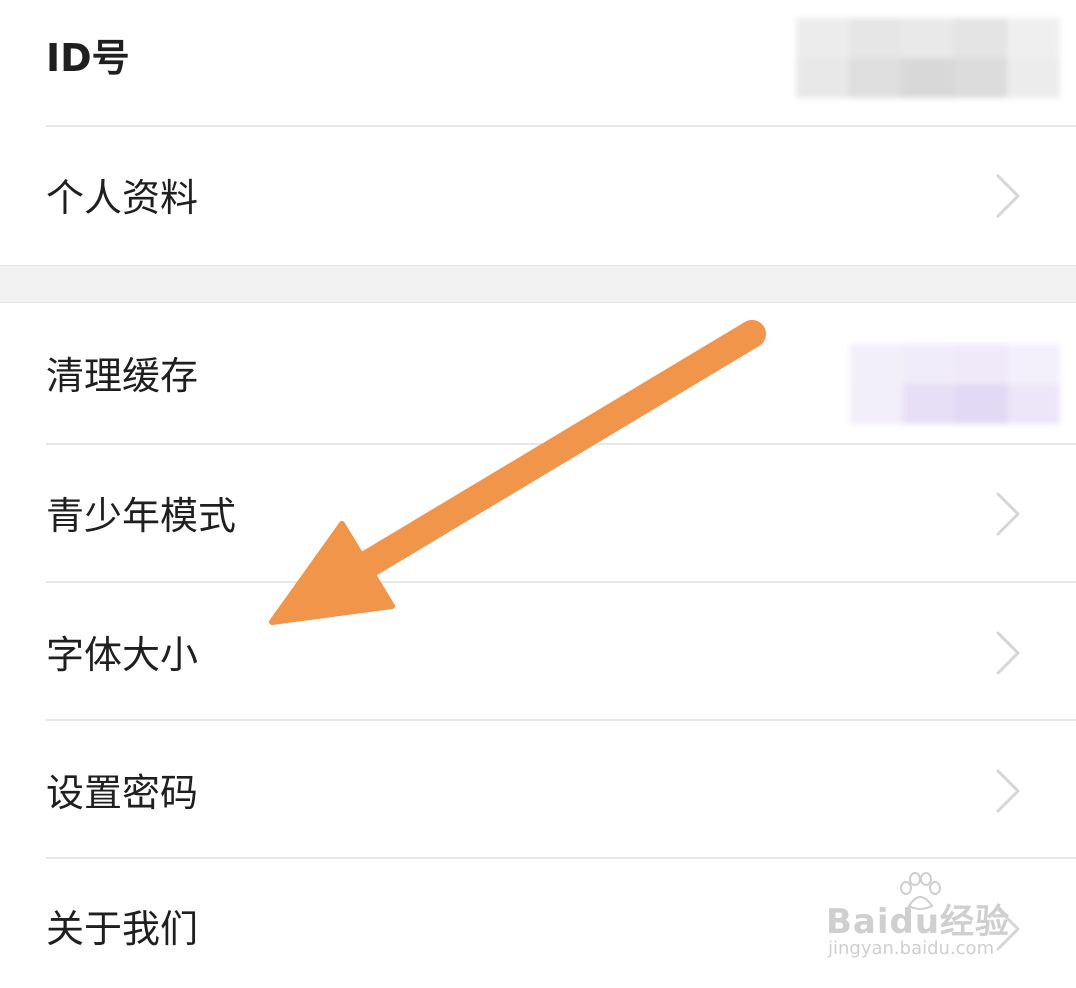 This screenshot has height=988, width=1076. I want to click on id-label: ID号, so click(88, 58).